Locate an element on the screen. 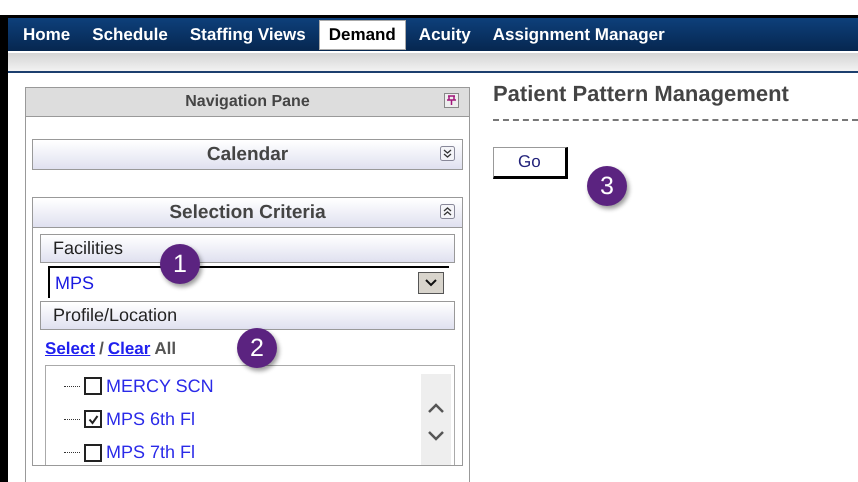 The height and width of the screenshot is (482, 858). facilities-label: Facilities is located at coordinates (88, 248).